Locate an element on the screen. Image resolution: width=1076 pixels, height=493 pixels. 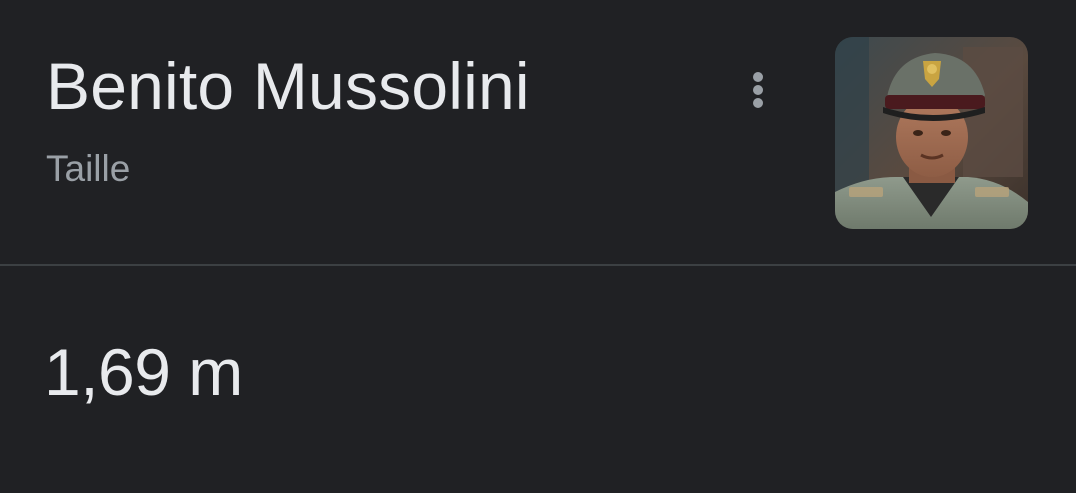
portrait-image is located at coordinates (931, 133).